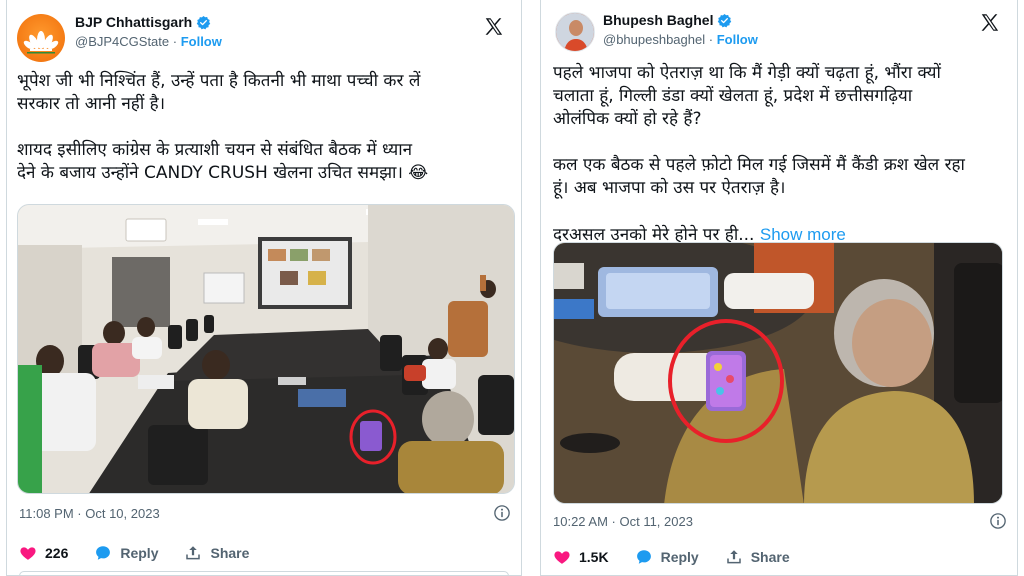 Image resolution: width=1024 pixels, height=576 pixels. I want to click on column-gutter, so click(532, 288).